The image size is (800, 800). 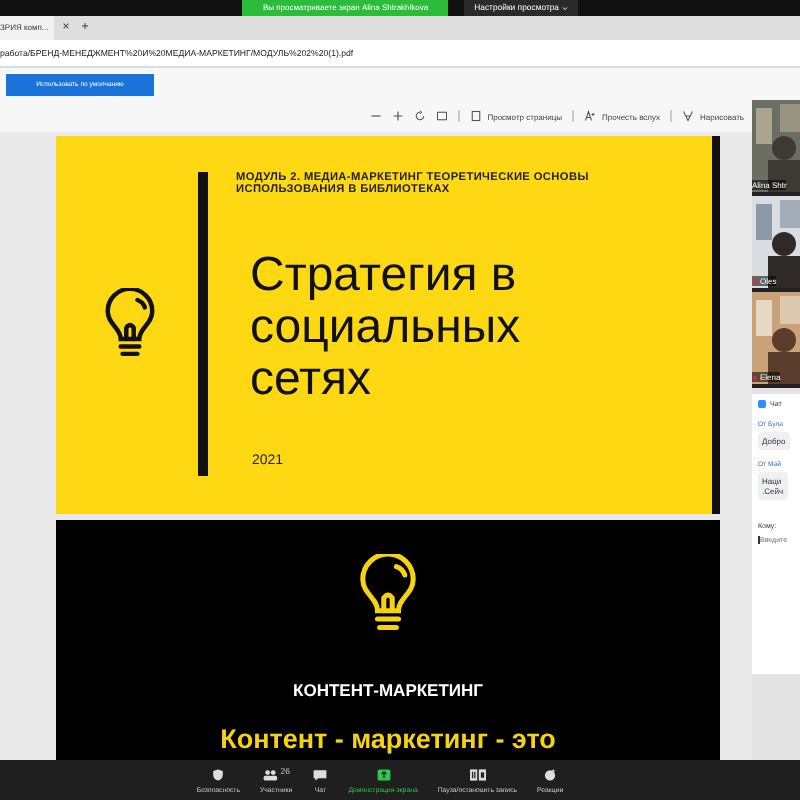 I want to click on page-view-icon, so click(x=475, y=116).